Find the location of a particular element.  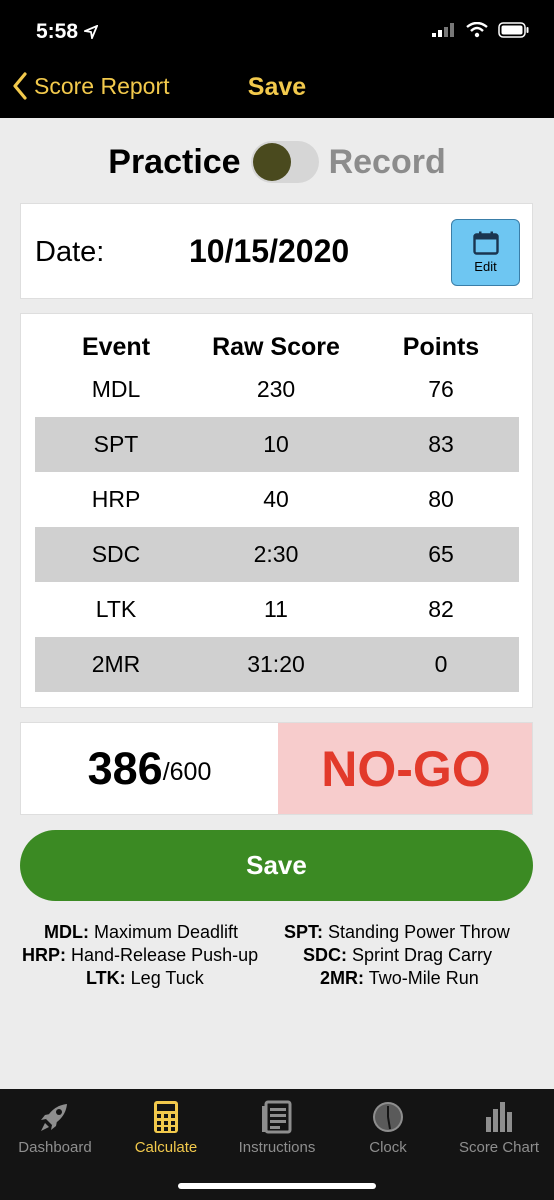

date-value: 10/15/2020 is located at coordinates (269, 251).